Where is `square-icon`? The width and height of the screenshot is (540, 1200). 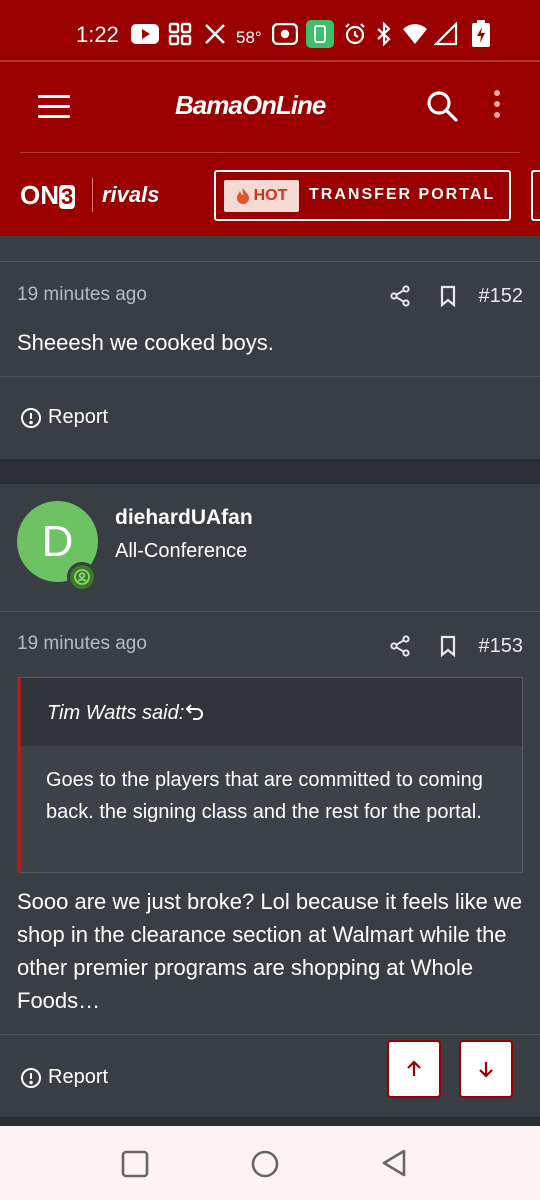 square-icon is located at coordinates (135, 1164).